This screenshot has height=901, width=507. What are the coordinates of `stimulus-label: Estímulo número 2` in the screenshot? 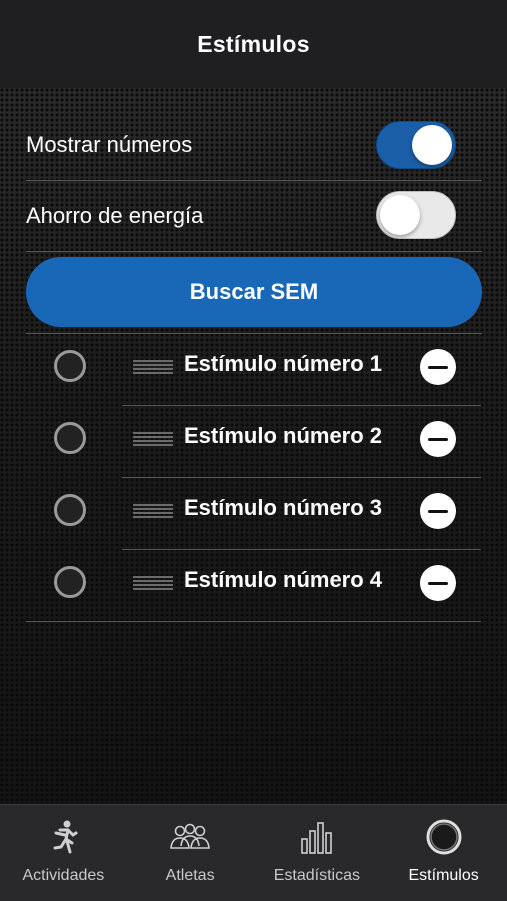 It's located at (283, 435).